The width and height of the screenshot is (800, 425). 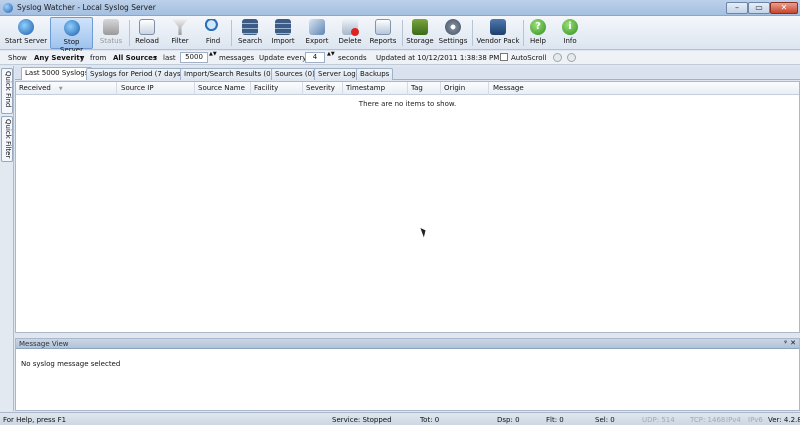 I want to click on status-button: Status, so click(x=111, y=33).